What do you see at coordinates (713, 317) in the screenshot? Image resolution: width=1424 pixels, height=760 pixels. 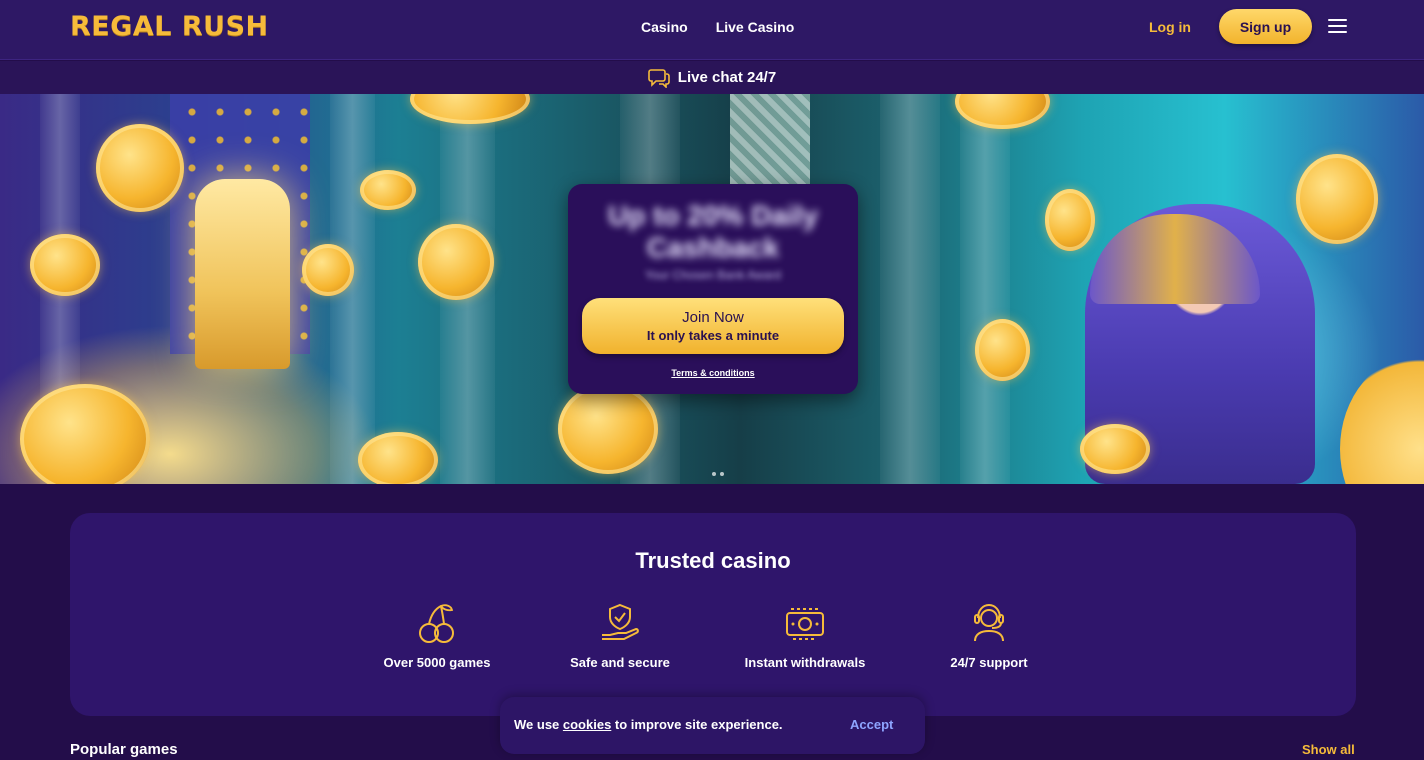 I see `join-now-label: Join Now` at bounding box center [713, 317].